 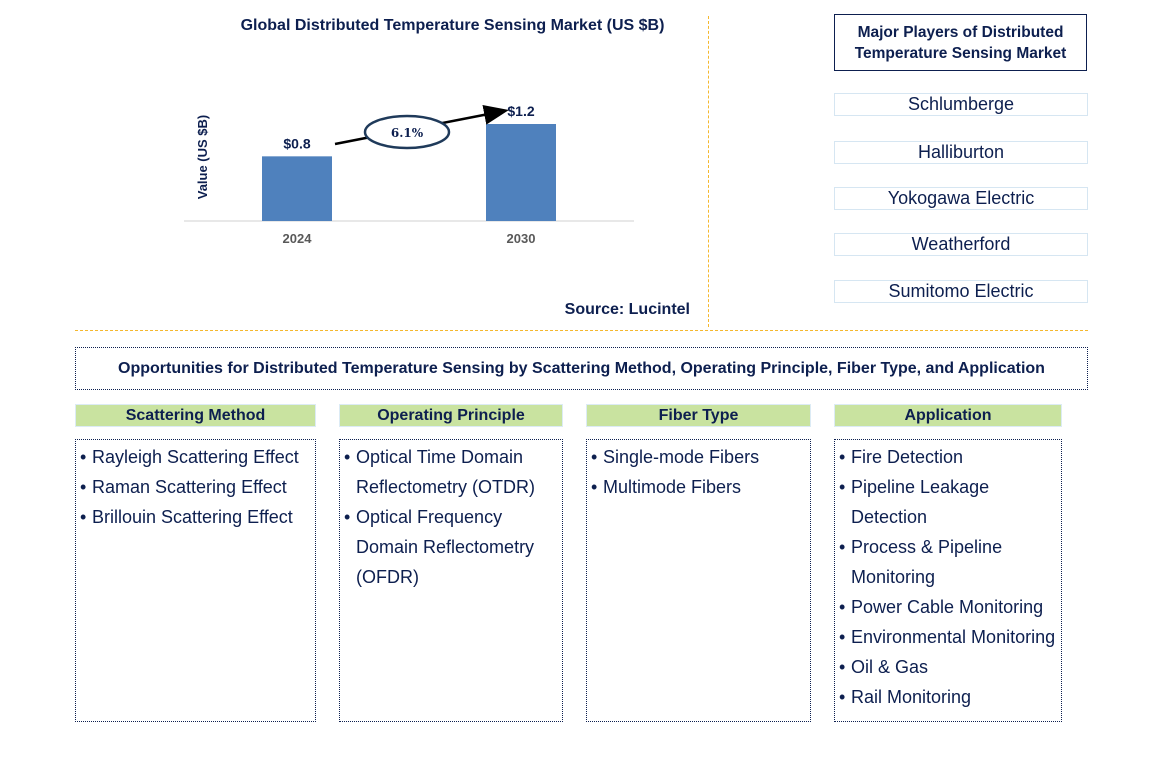 I want to click on x-tick-label: 2024, so click(x=298, y=238).